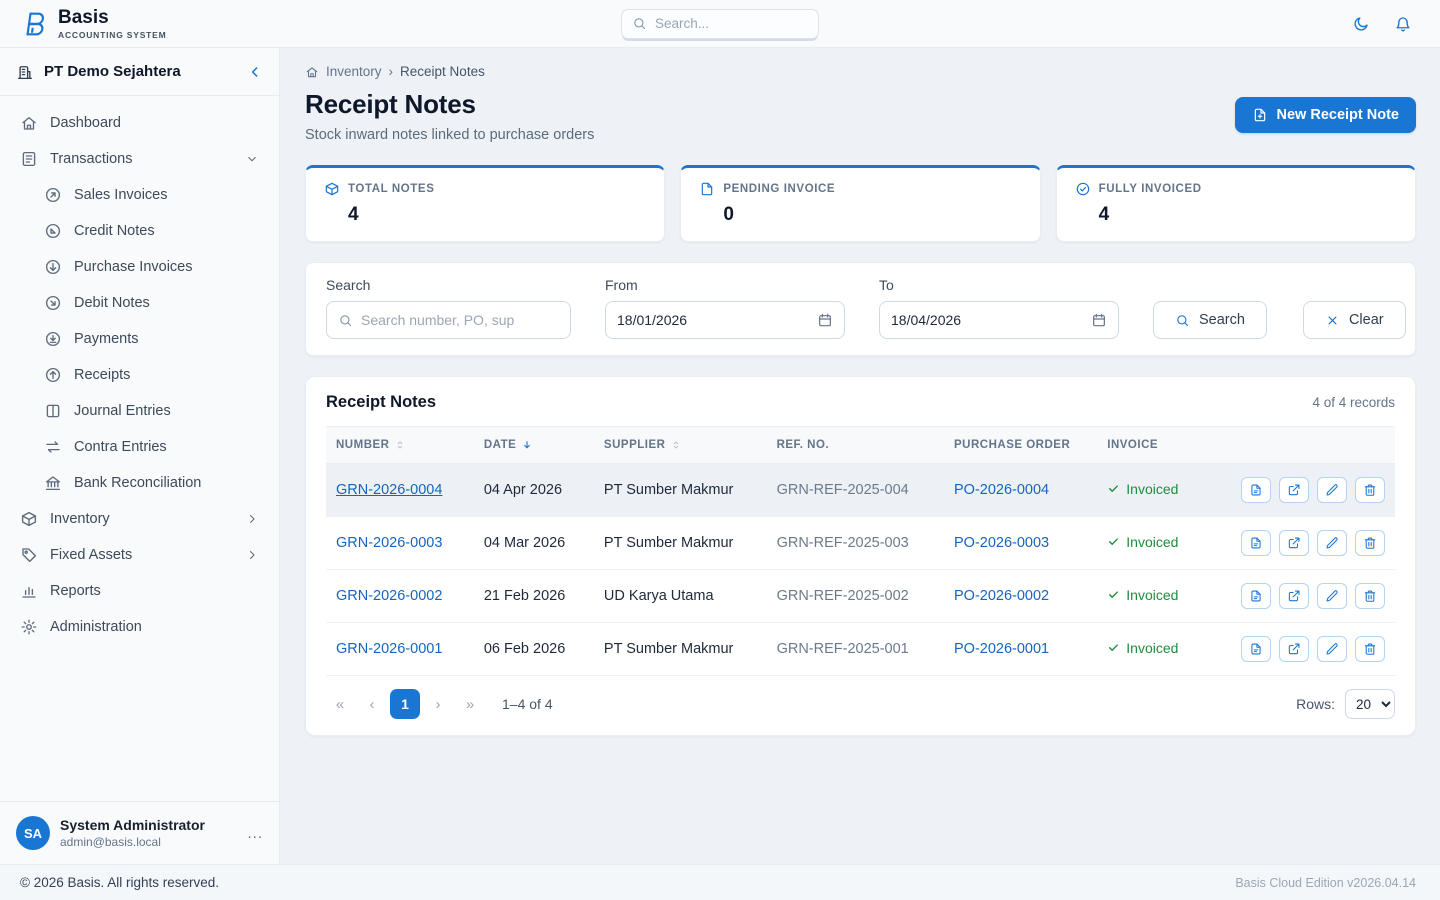 The image size is (1440, 900). What do you see at coordinates (713, 320) in the screenshot?
I see `from-date-input` at bounding box center [713, 320].